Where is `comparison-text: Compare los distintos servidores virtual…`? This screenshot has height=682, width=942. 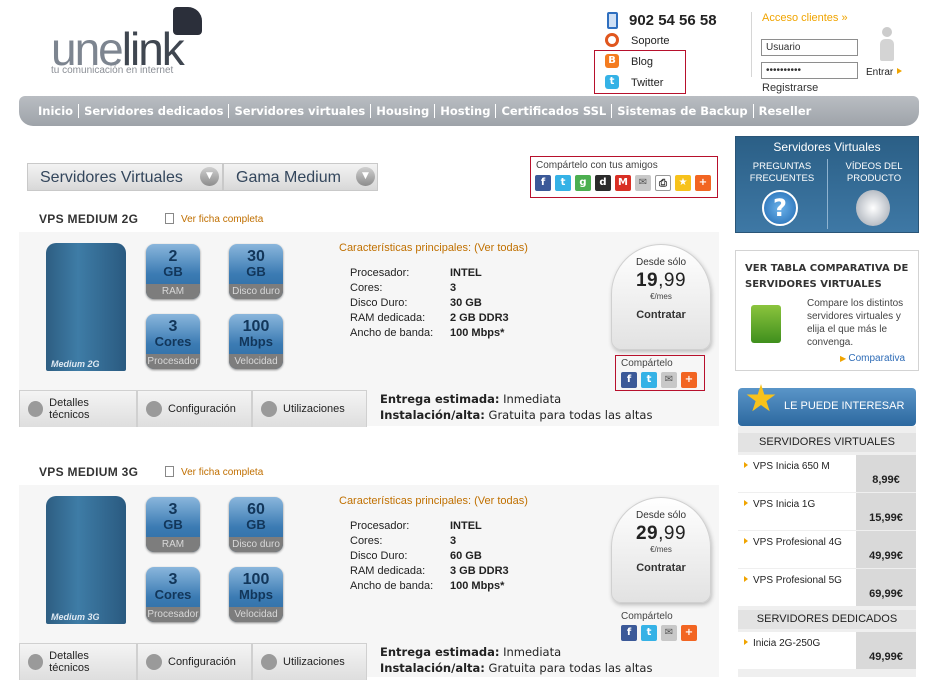
comparison-text: Compare los distintos servidores virtual… is located at coordinates (855, 323).